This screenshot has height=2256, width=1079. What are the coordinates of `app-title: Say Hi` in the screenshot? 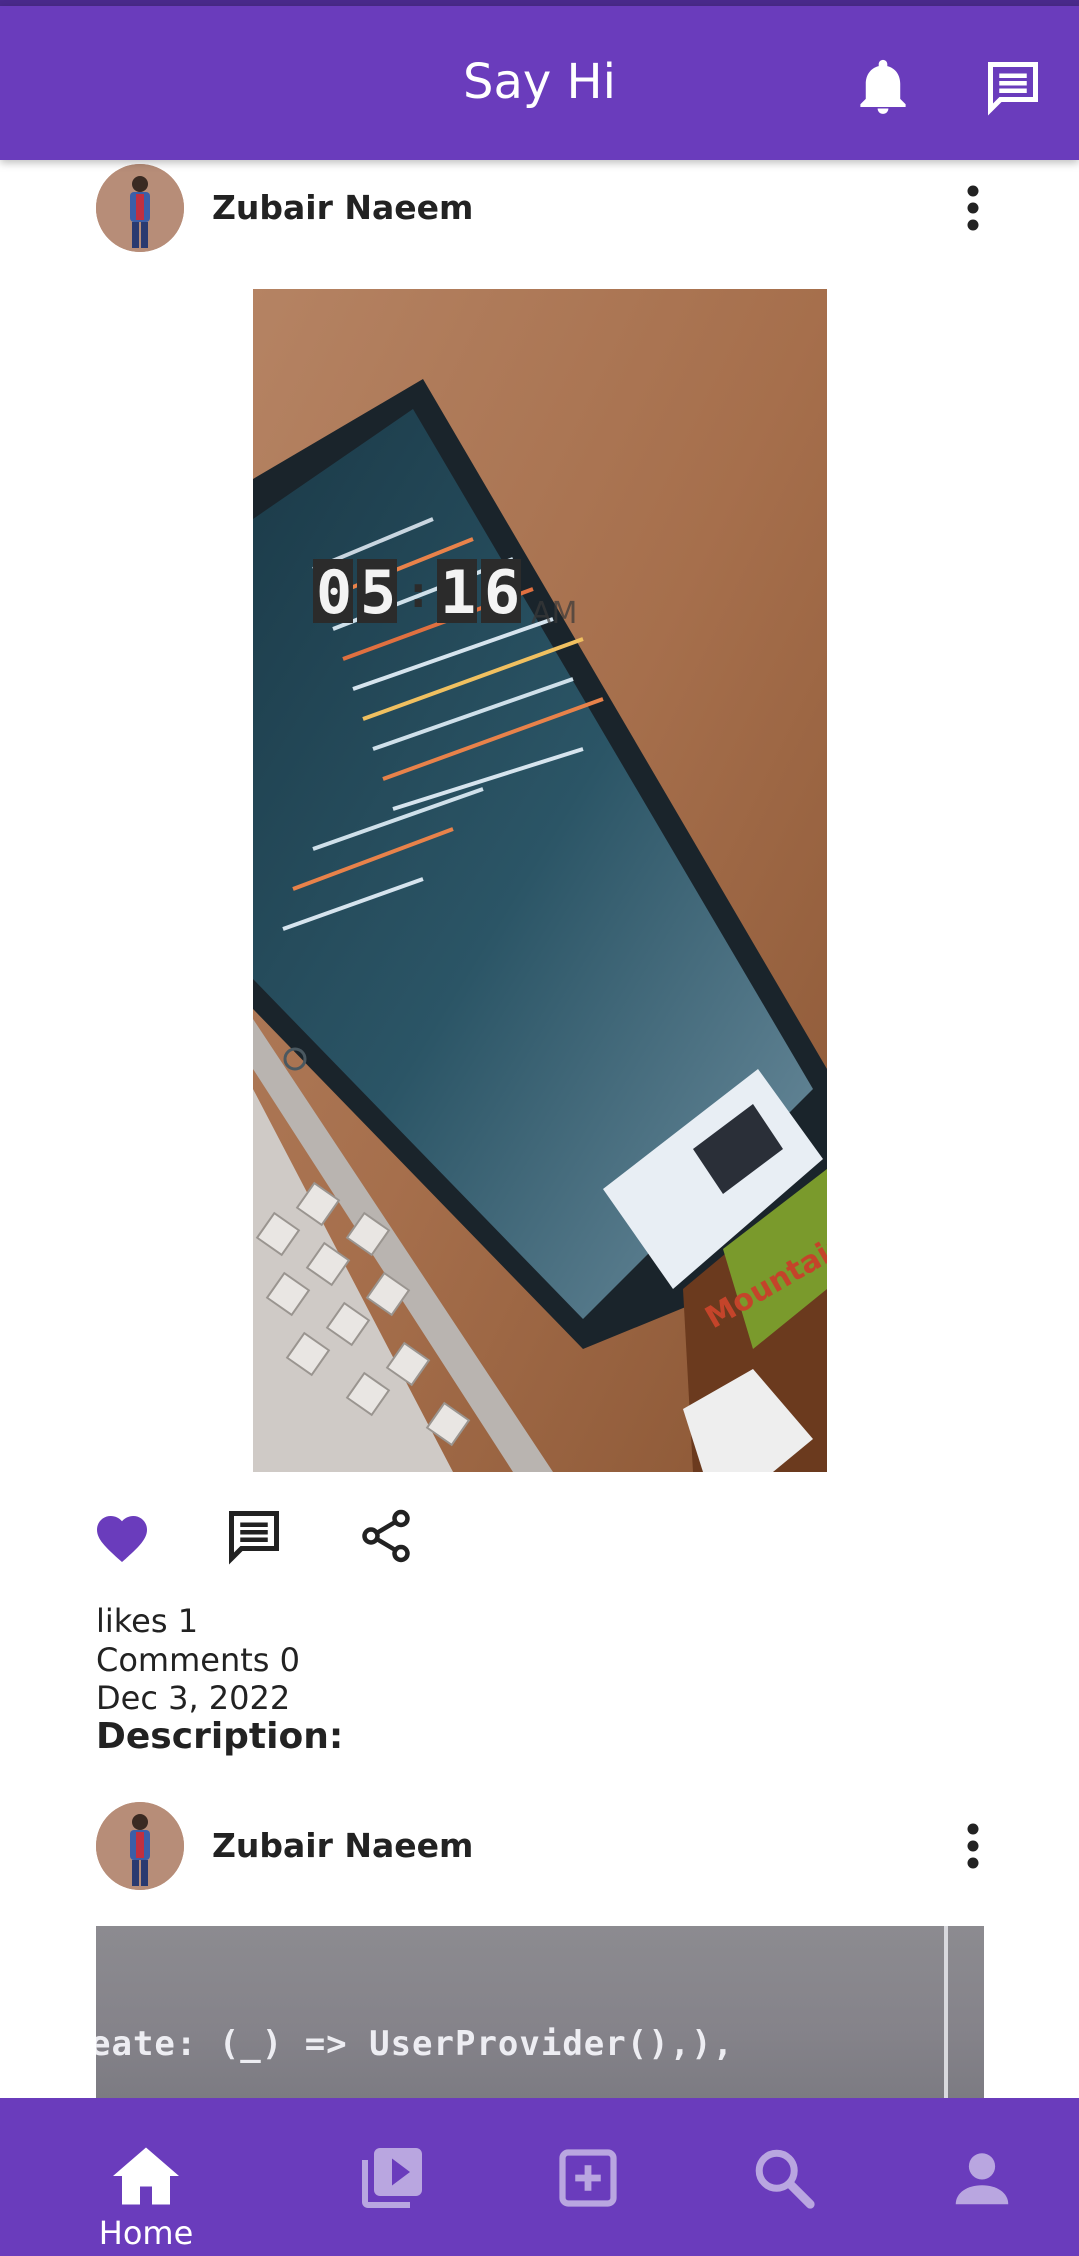 It's located at (539, 82).